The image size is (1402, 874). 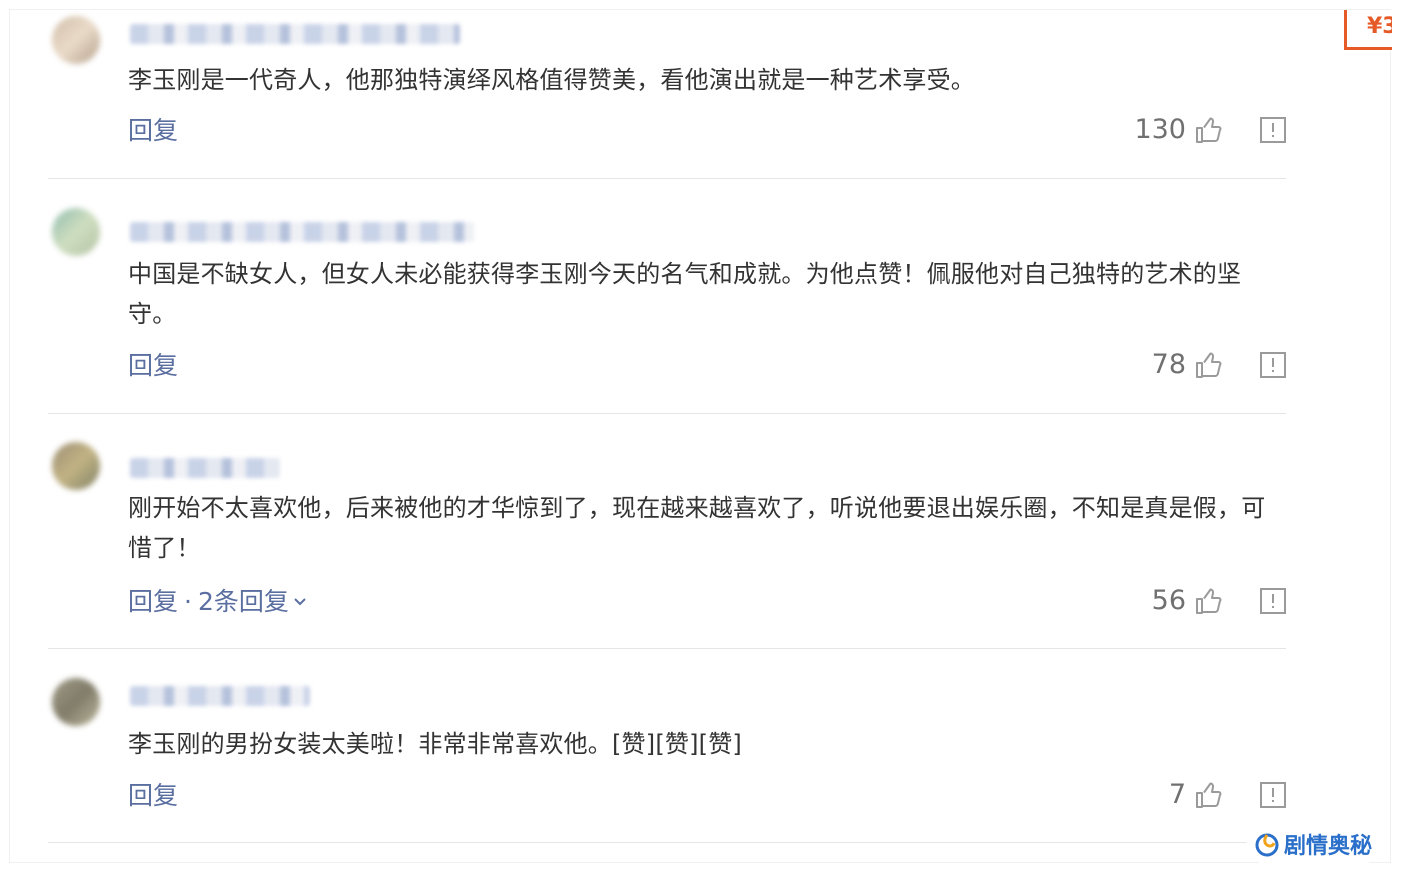 What do you see at coordinates (1267, 845) in the screenshot?
I see `swirl-logo-icon` at bounding box center [1267, 845].